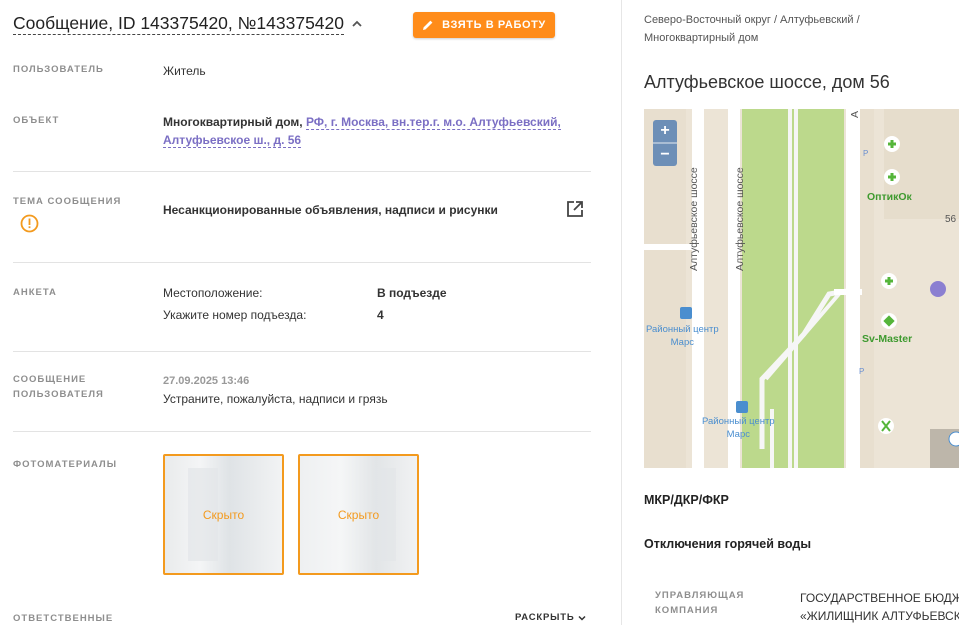  What do you see at coordinates (428, 25) in the screenshot?
I see `pencil-icon` at bounding box center [428, 25].